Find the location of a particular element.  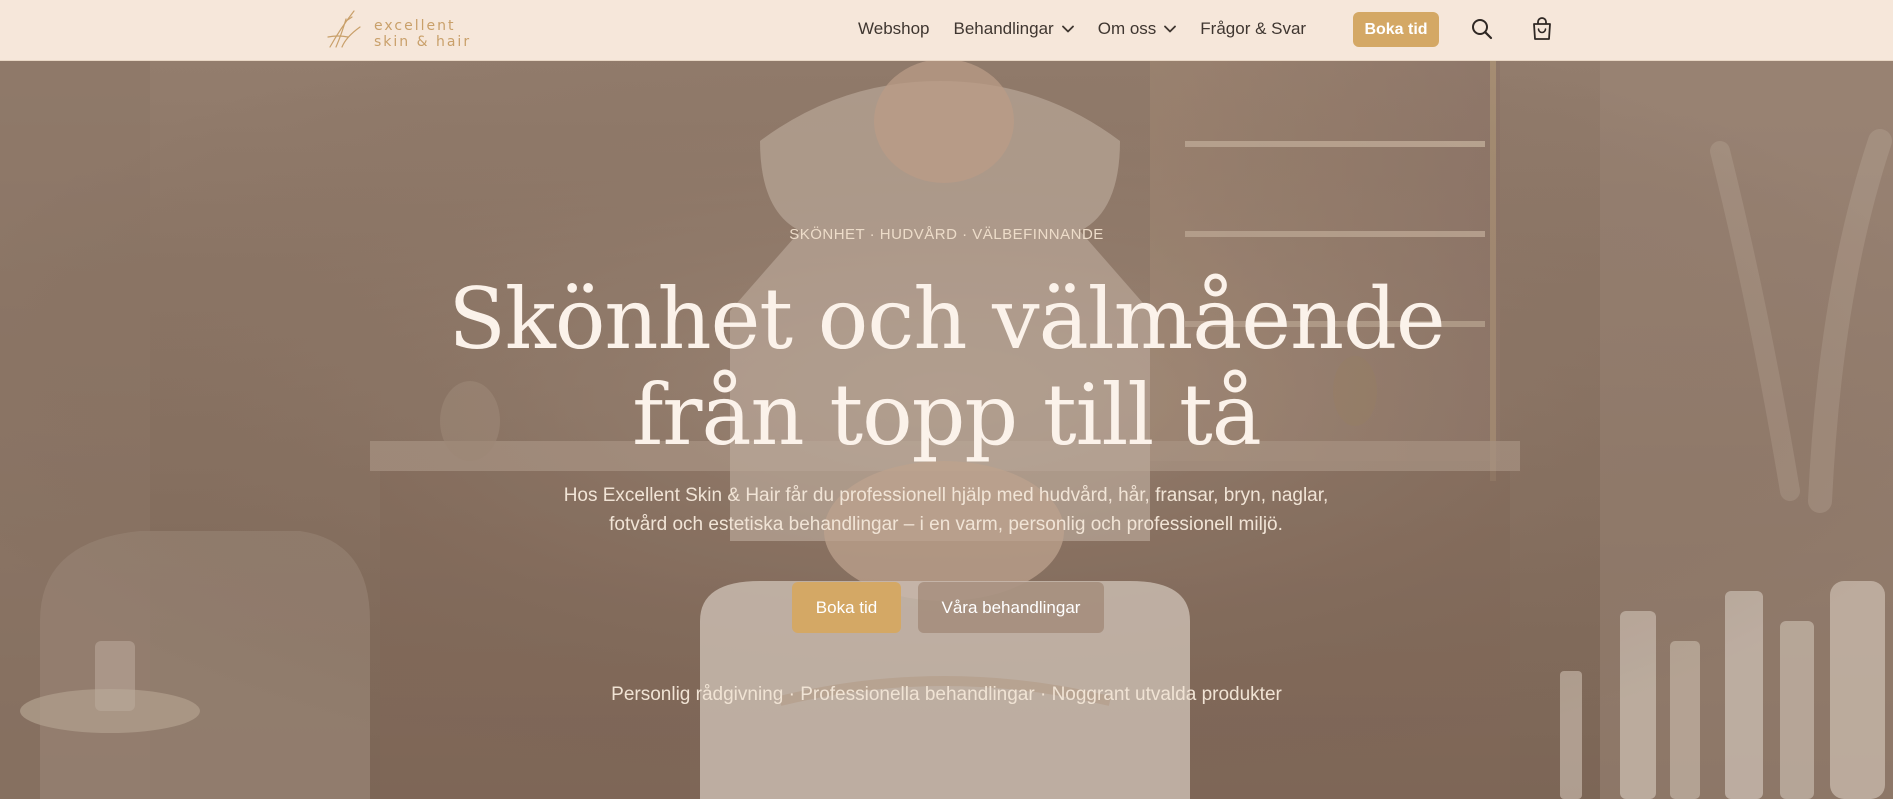

search-icon is located at coordinates (1482, 29).